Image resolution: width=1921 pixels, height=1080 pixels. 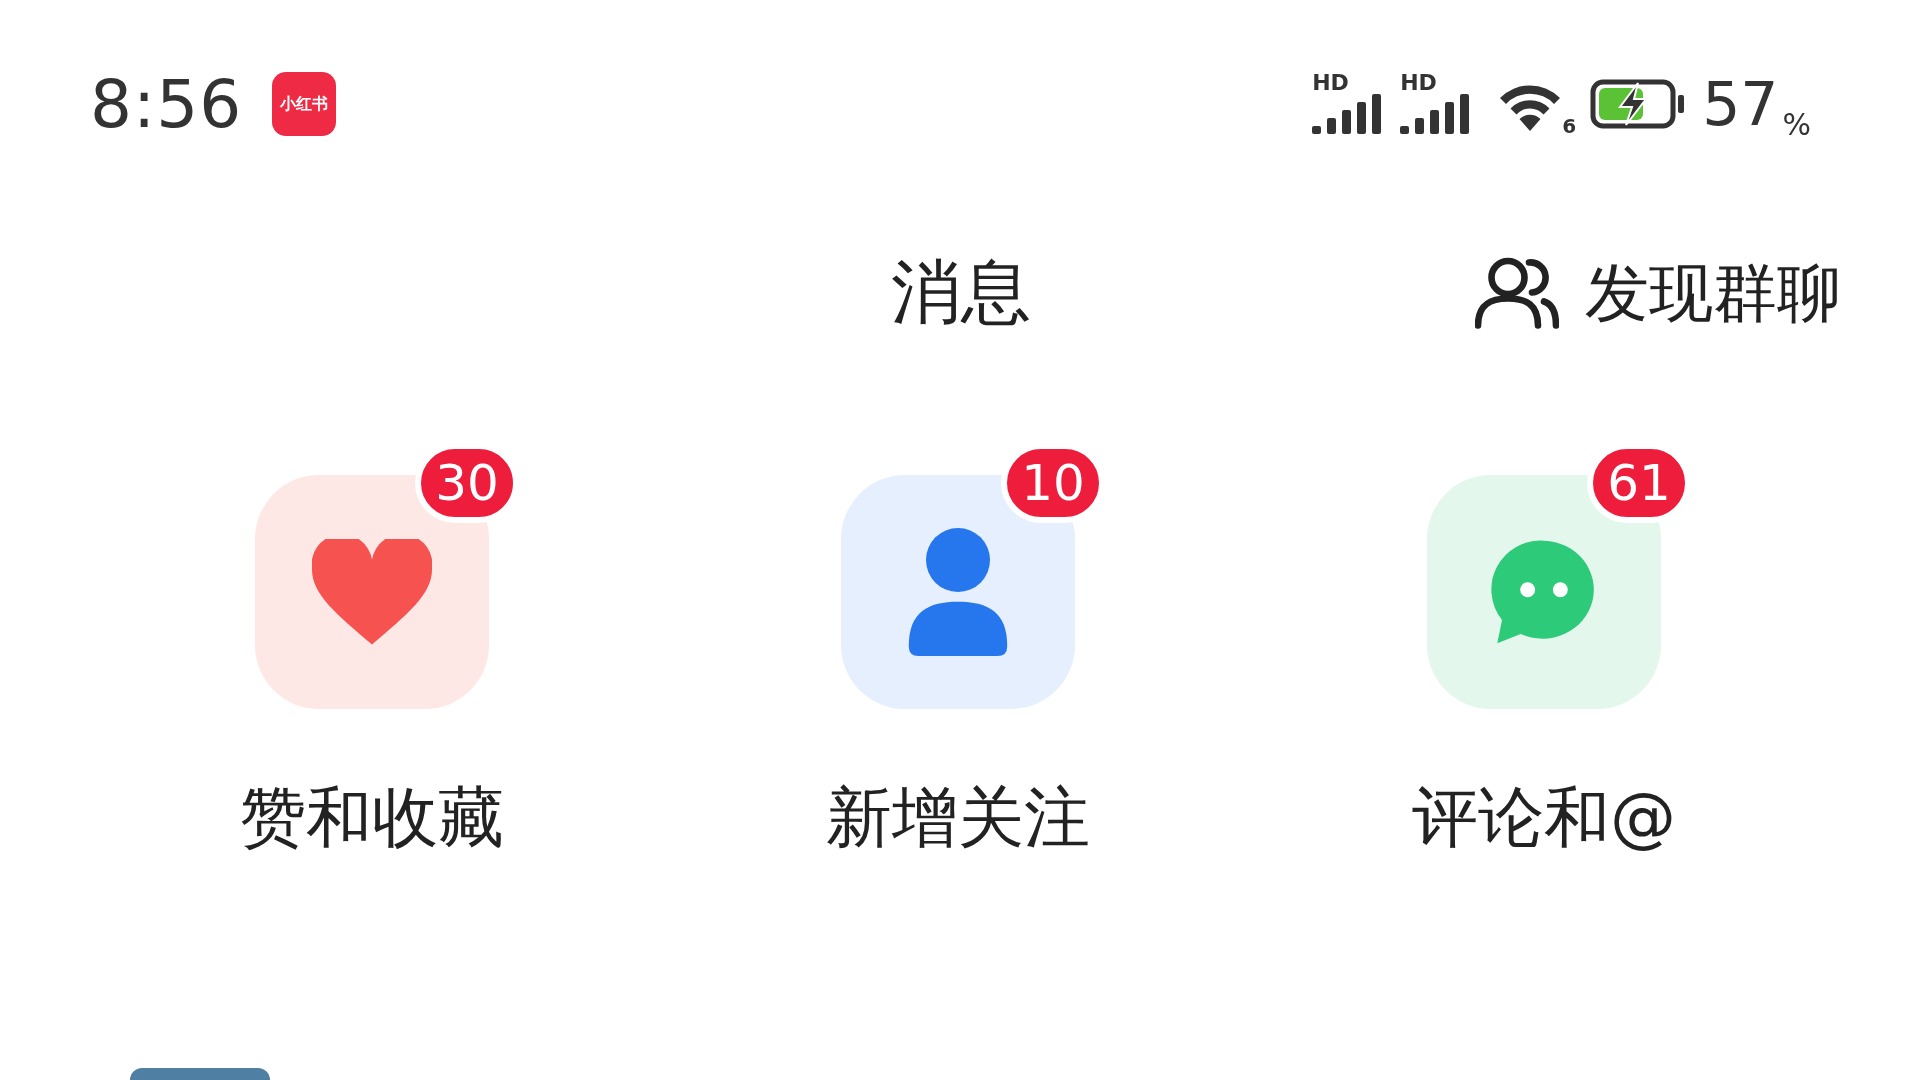 I want to click on category-label: 新增关注, so click(x=958, y=818).